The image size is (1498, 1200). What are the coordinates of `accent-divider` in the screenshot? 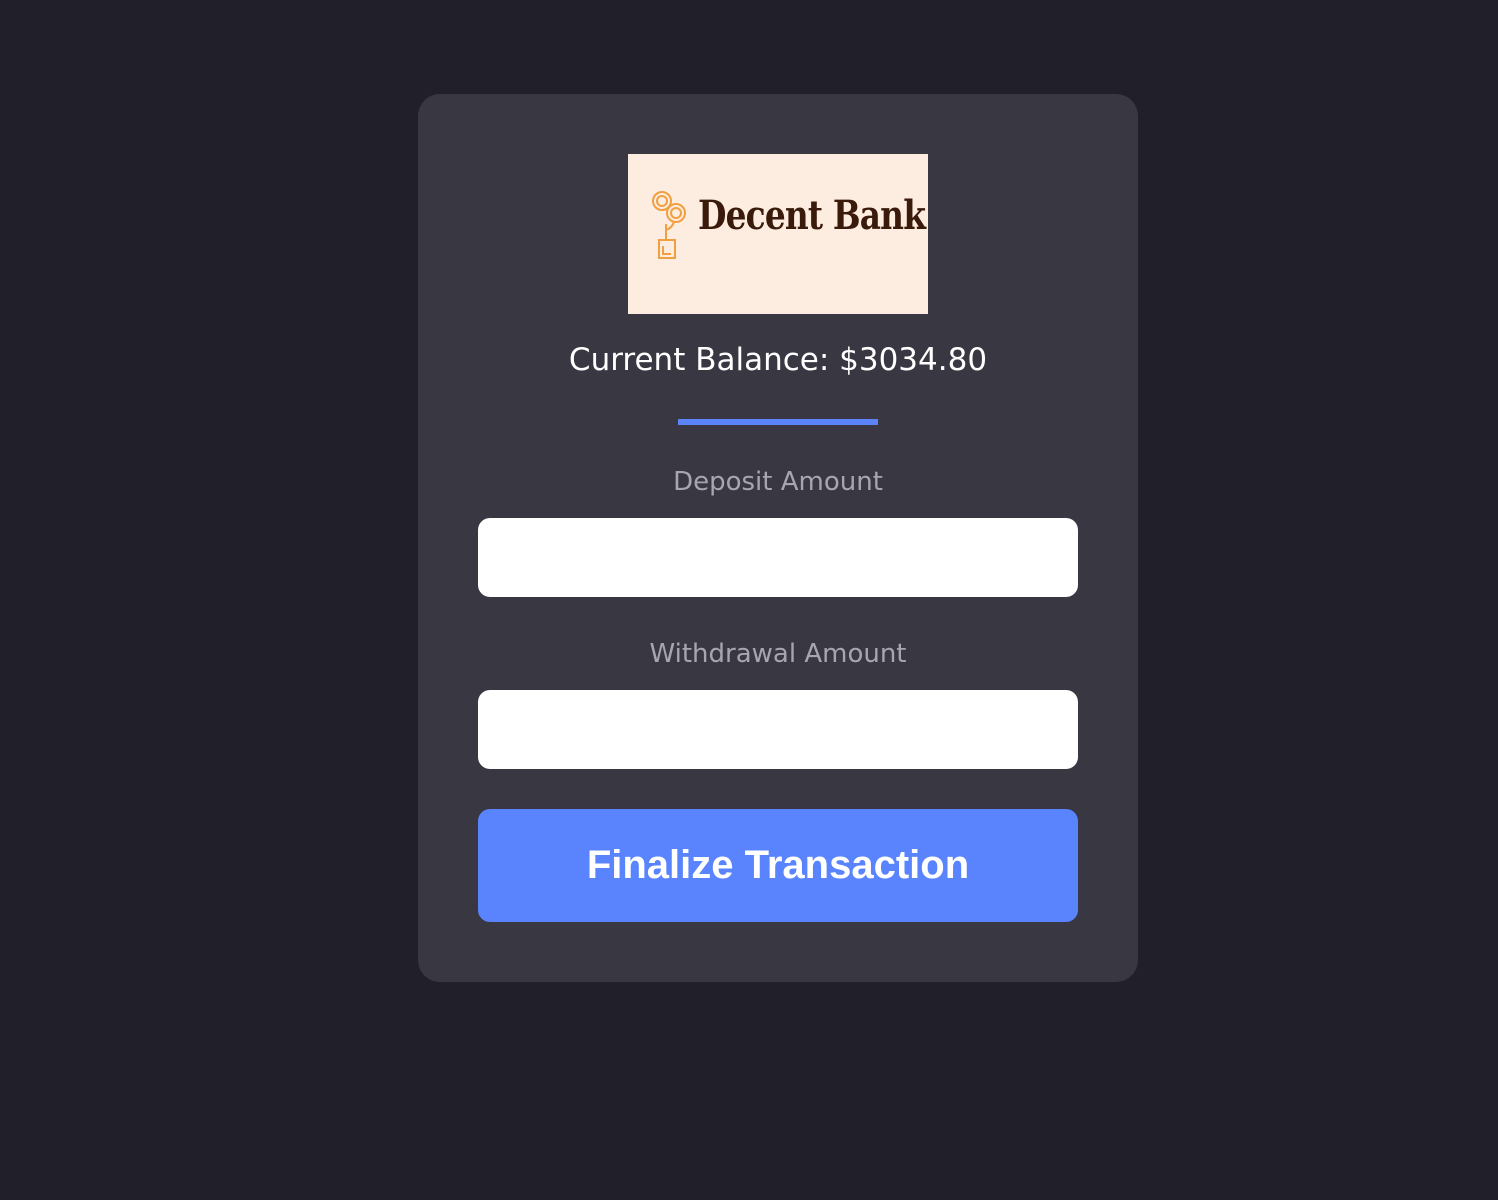 It's located at (778, 422).